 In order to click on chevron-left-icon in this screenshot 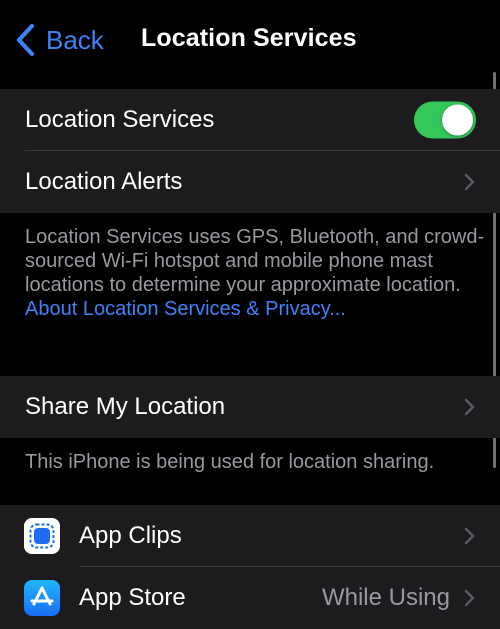, I will do `click(25, 40)`.